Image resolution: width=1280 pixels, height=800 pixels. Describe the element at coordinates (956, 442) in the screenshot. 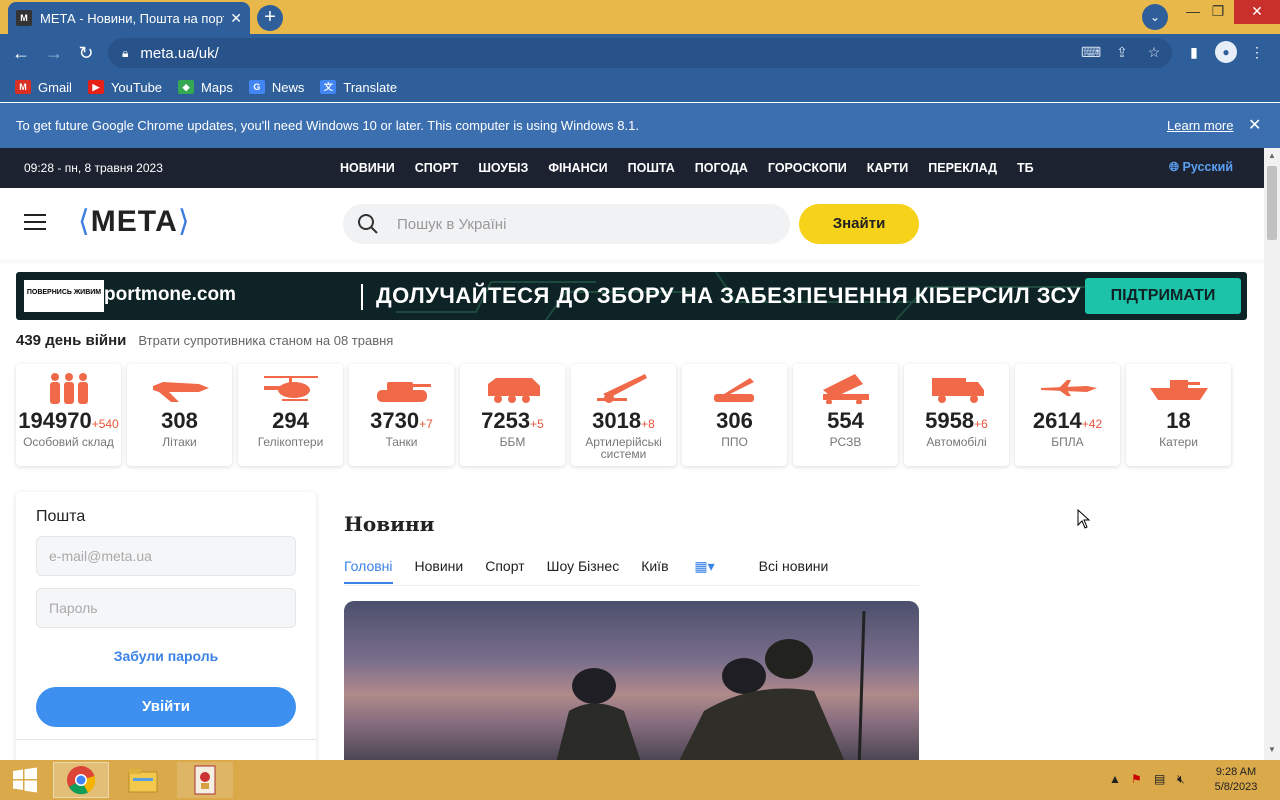

I see `loss-label: Автомобілі` at that location.